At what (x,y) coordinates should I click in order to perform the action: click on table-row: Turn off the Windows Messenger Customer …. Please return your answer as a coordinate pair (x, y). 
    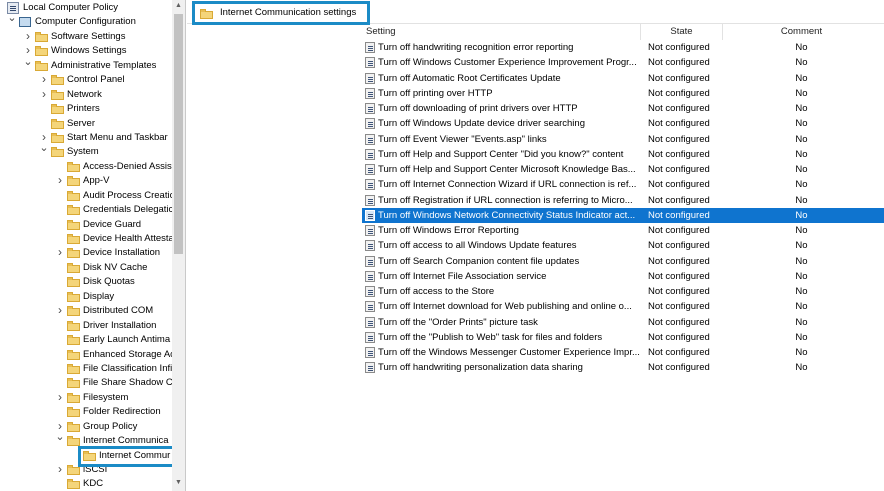
    Looking at the image, I should click on (623, 352).